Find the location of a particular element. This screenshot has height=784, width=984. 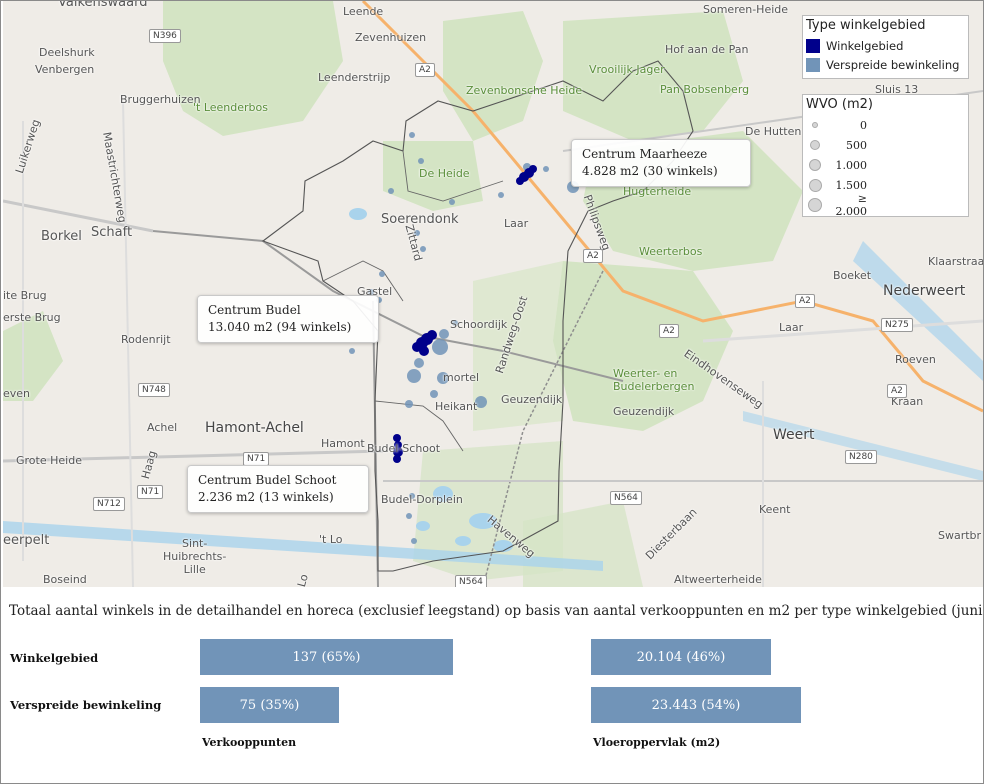

label-even: even is located at coordinates (17, 393).